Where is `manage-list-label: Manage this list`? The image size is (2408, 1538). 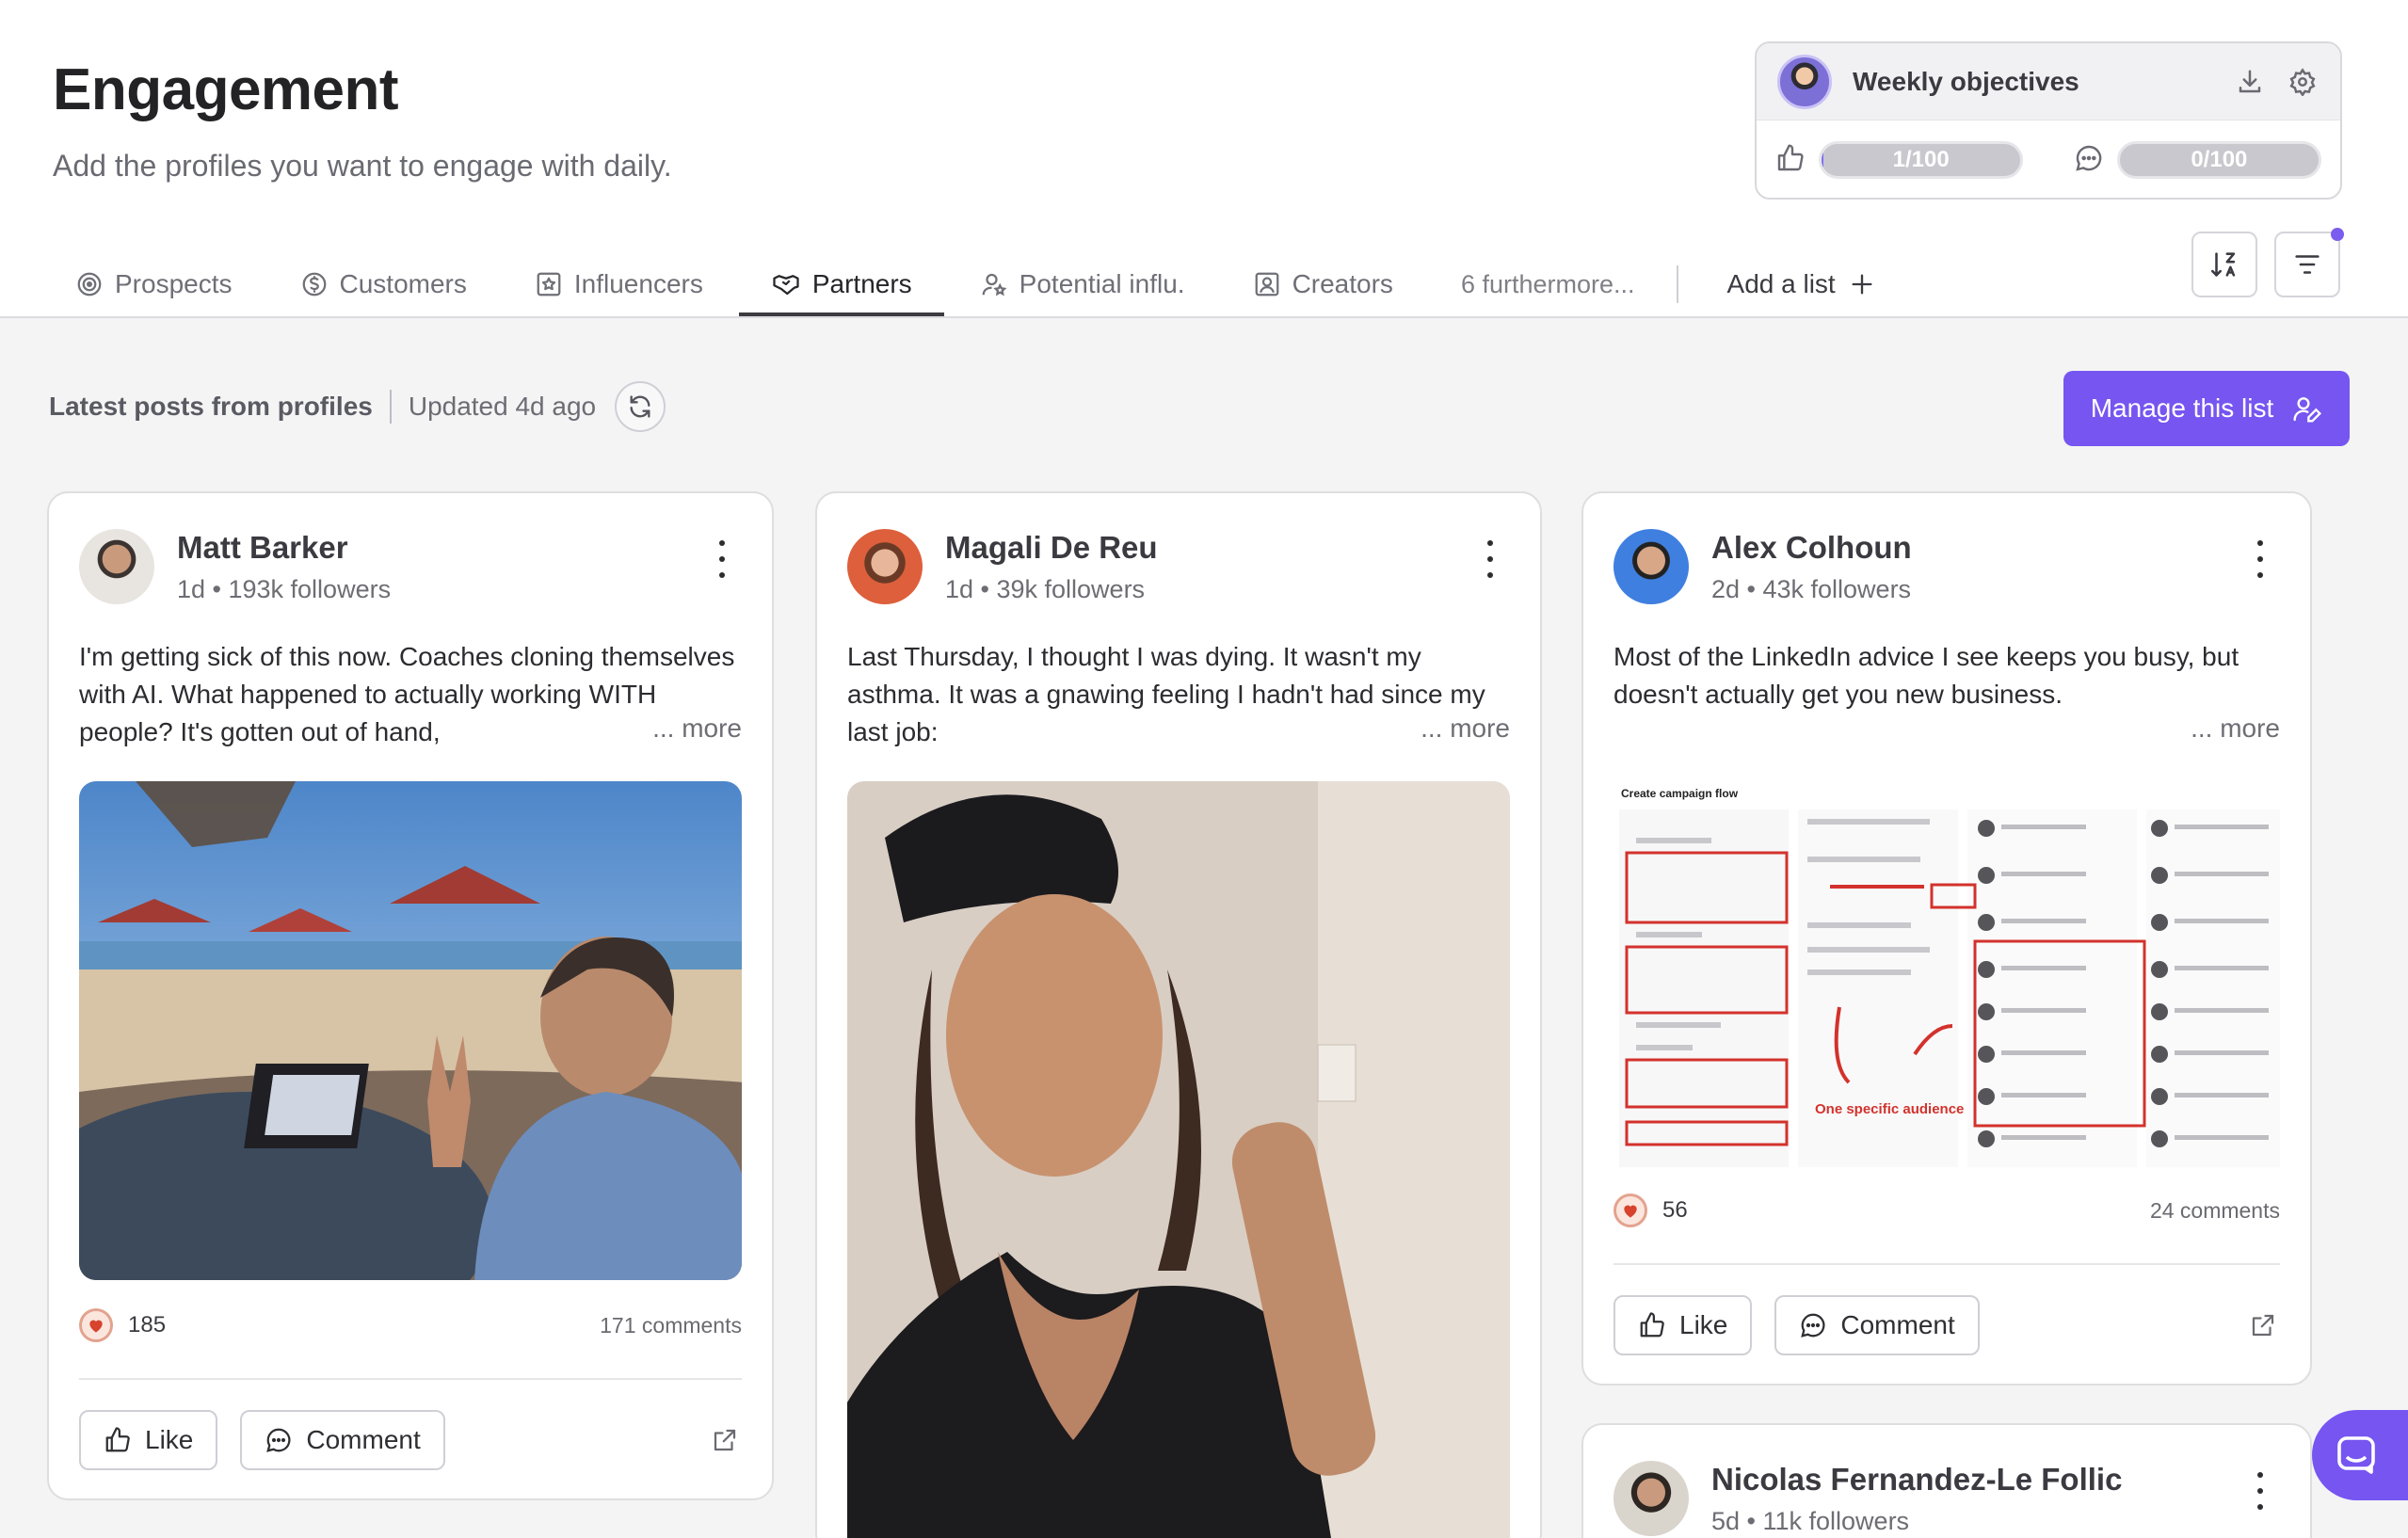 manage-list-label: Manage this list is located at coordinates (2182, 408).